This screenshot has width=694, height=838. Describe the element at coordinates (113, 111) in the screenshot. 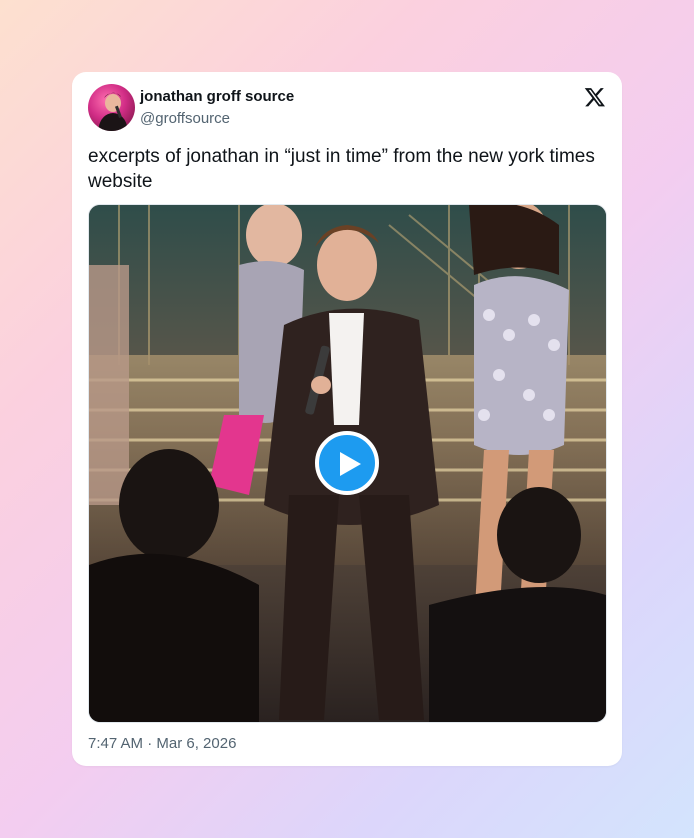

I see `profile-photo-icon` at that location.